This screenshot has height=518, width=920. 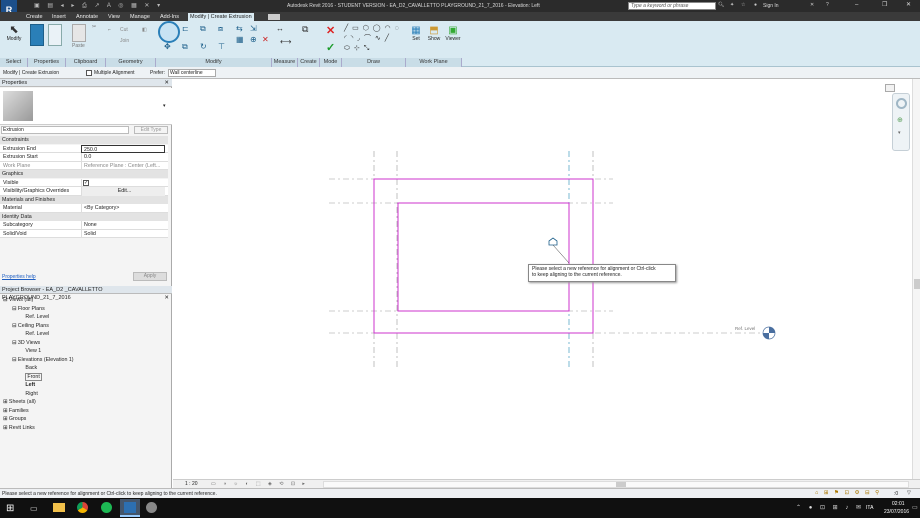 What do you see at coordinates (59, 17) in the screenshot?
I see `tab-insert: Insert` at bounding box center [59, 17].